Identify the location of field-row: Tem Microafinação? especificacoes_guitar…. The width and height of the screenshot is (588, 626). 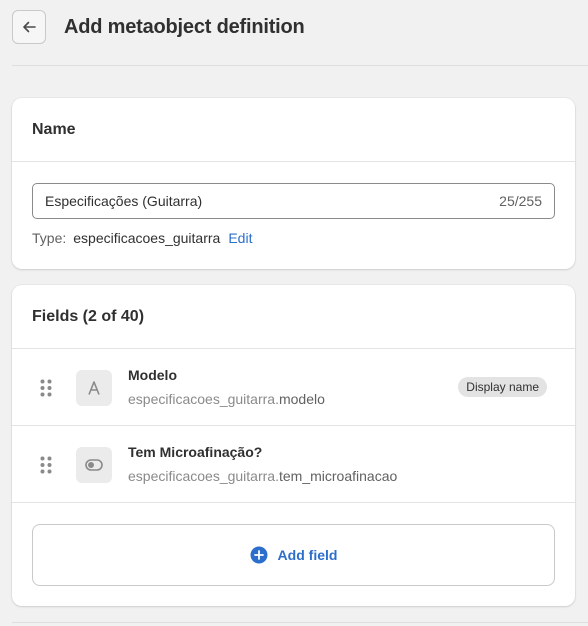
(293, 464).